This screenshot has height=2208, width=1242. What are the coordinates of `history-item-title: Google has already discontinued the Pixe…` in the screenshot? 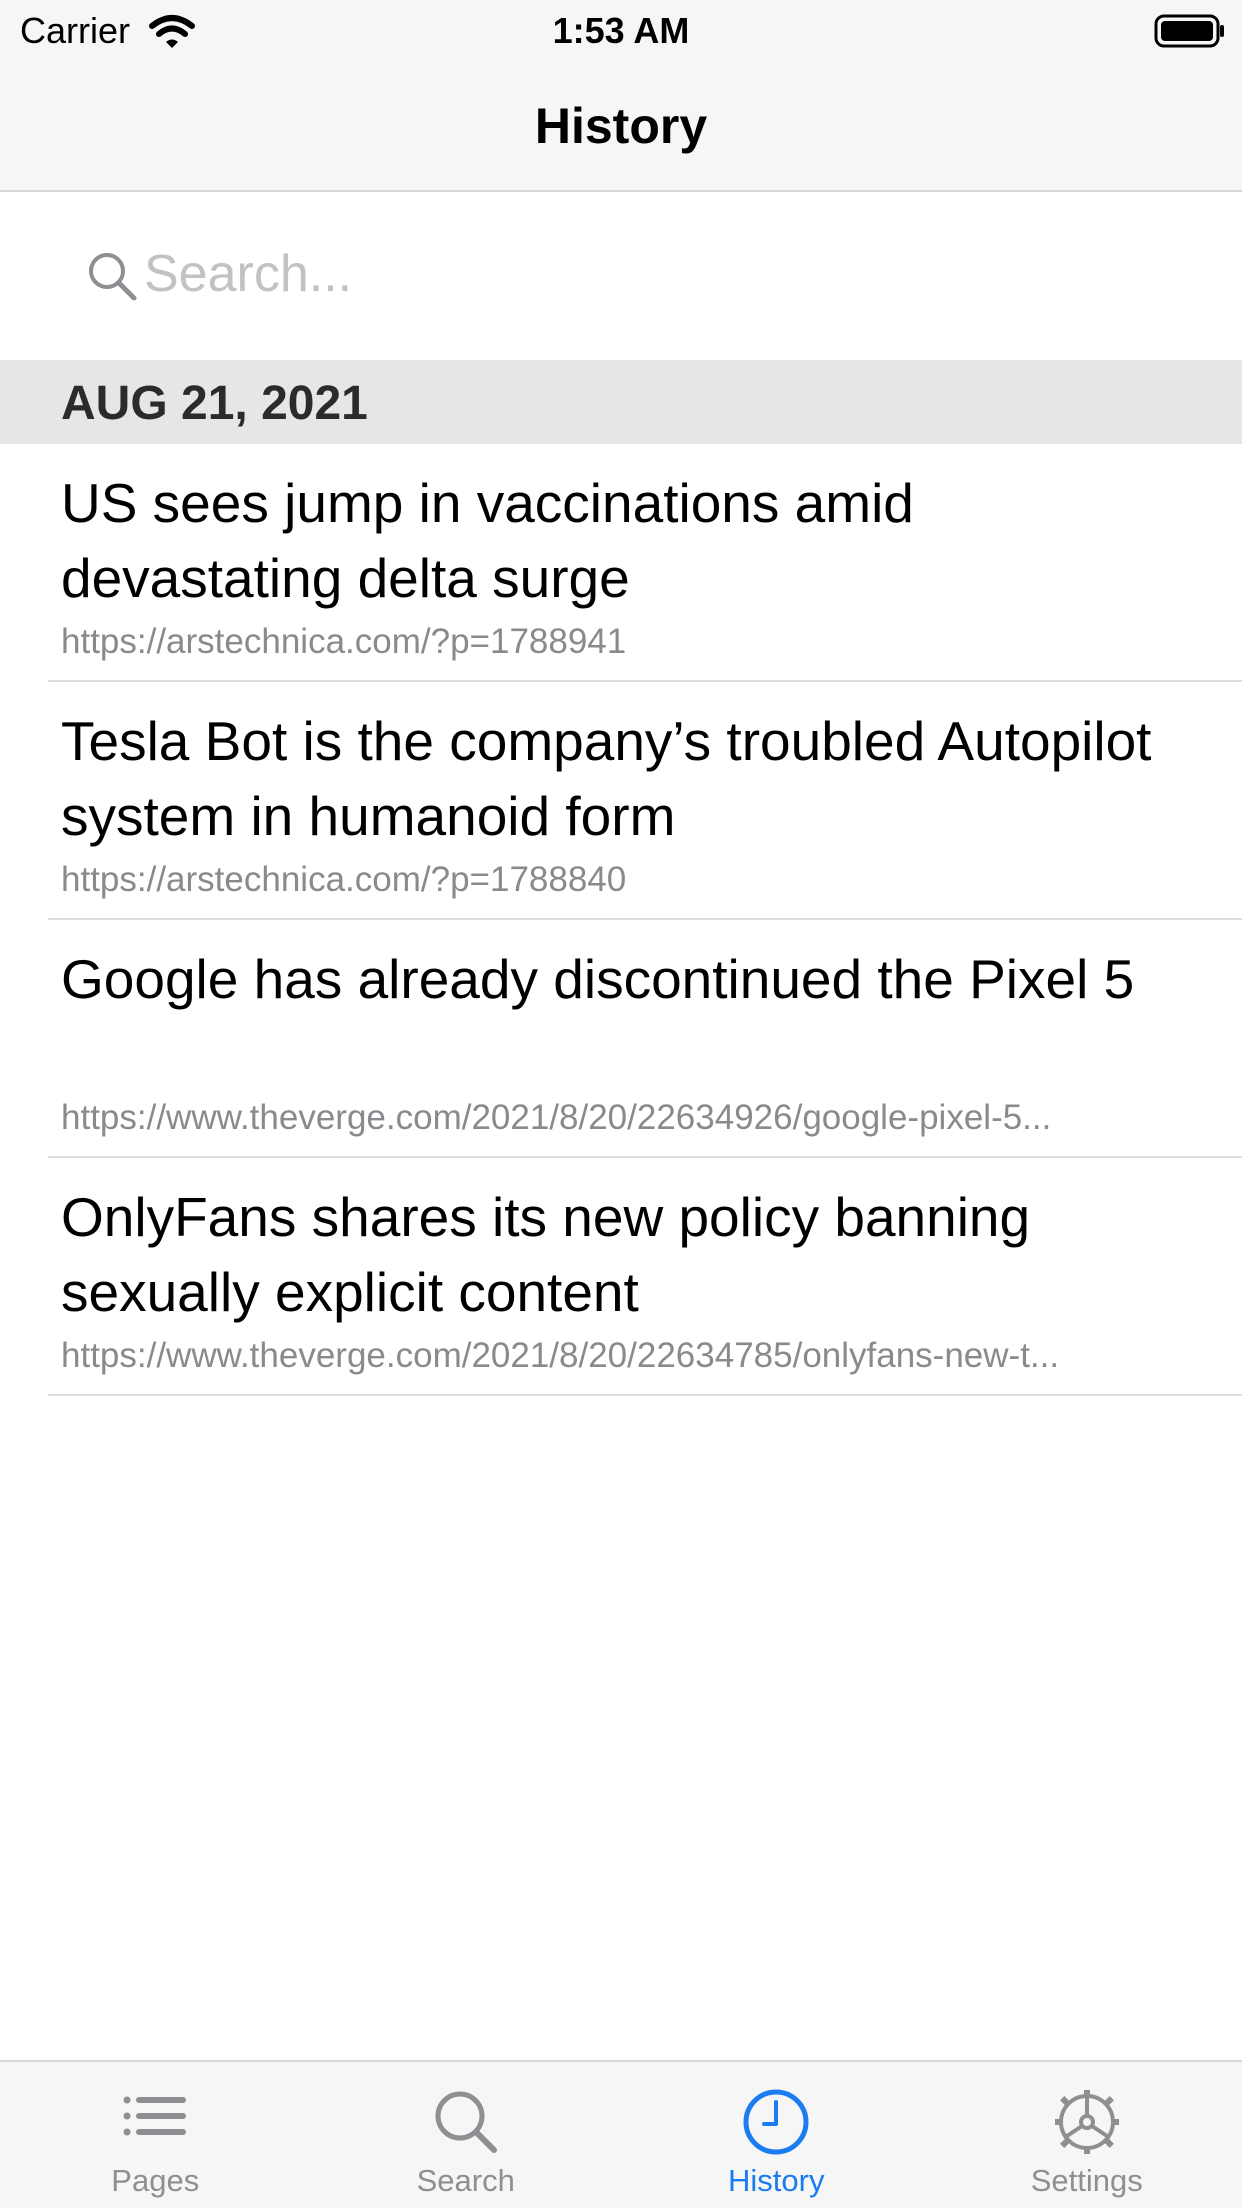 It's located at (598, 979).